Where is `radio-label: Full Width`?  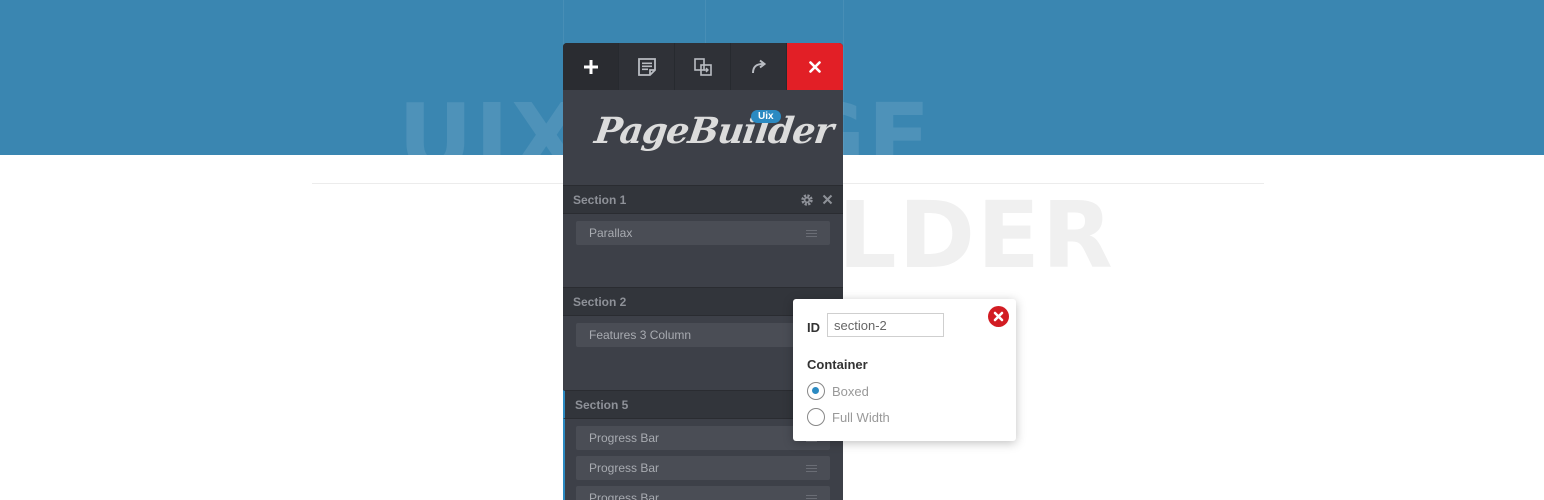 radio-label: Full Width is located at coordinates (861, 417).